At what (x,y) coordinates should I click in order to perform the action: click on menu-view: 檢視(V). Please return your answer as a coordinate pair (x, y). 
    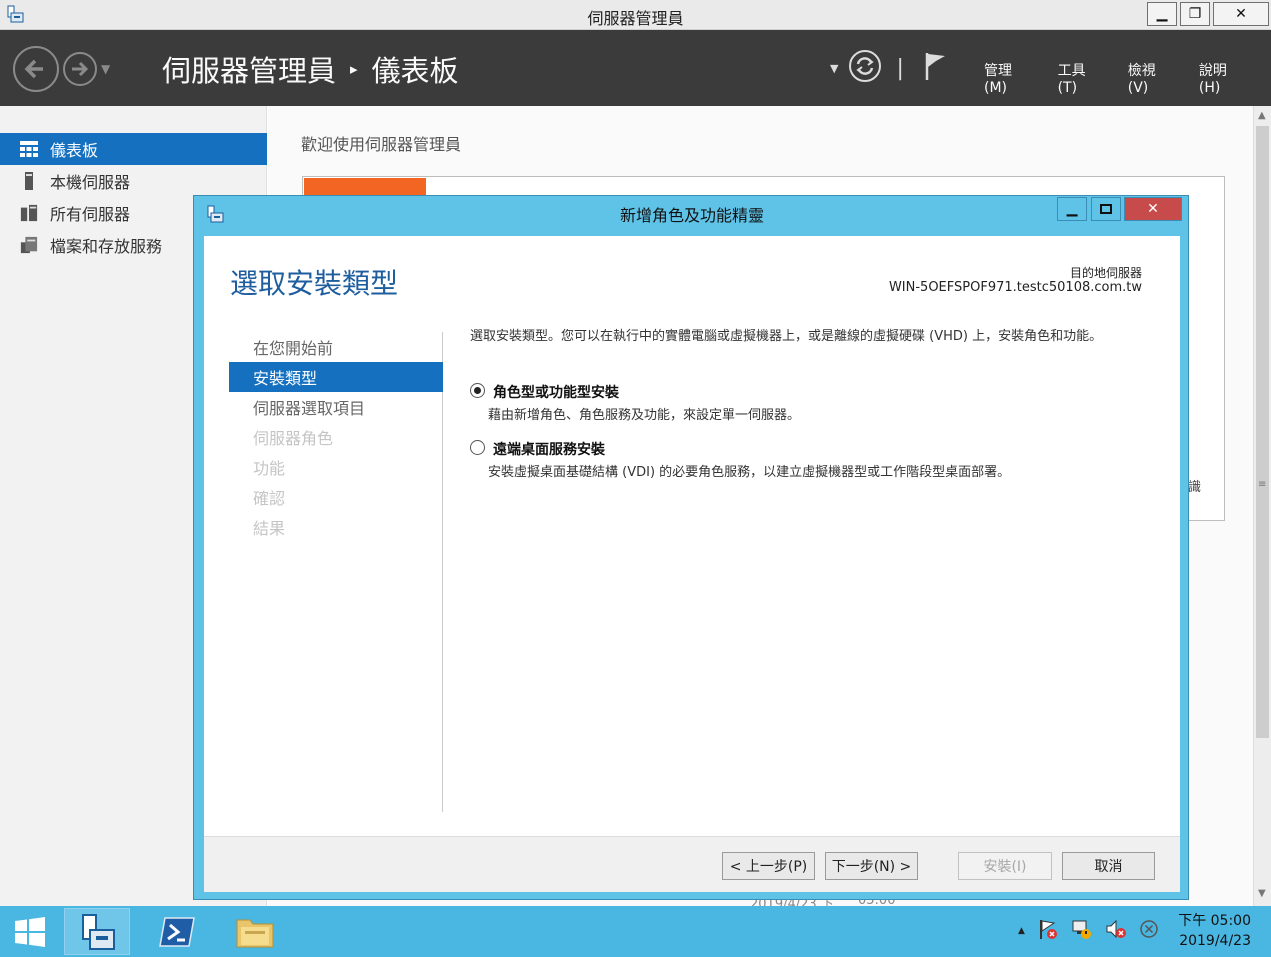
    Looking at the image, I should click on (1151, 78).